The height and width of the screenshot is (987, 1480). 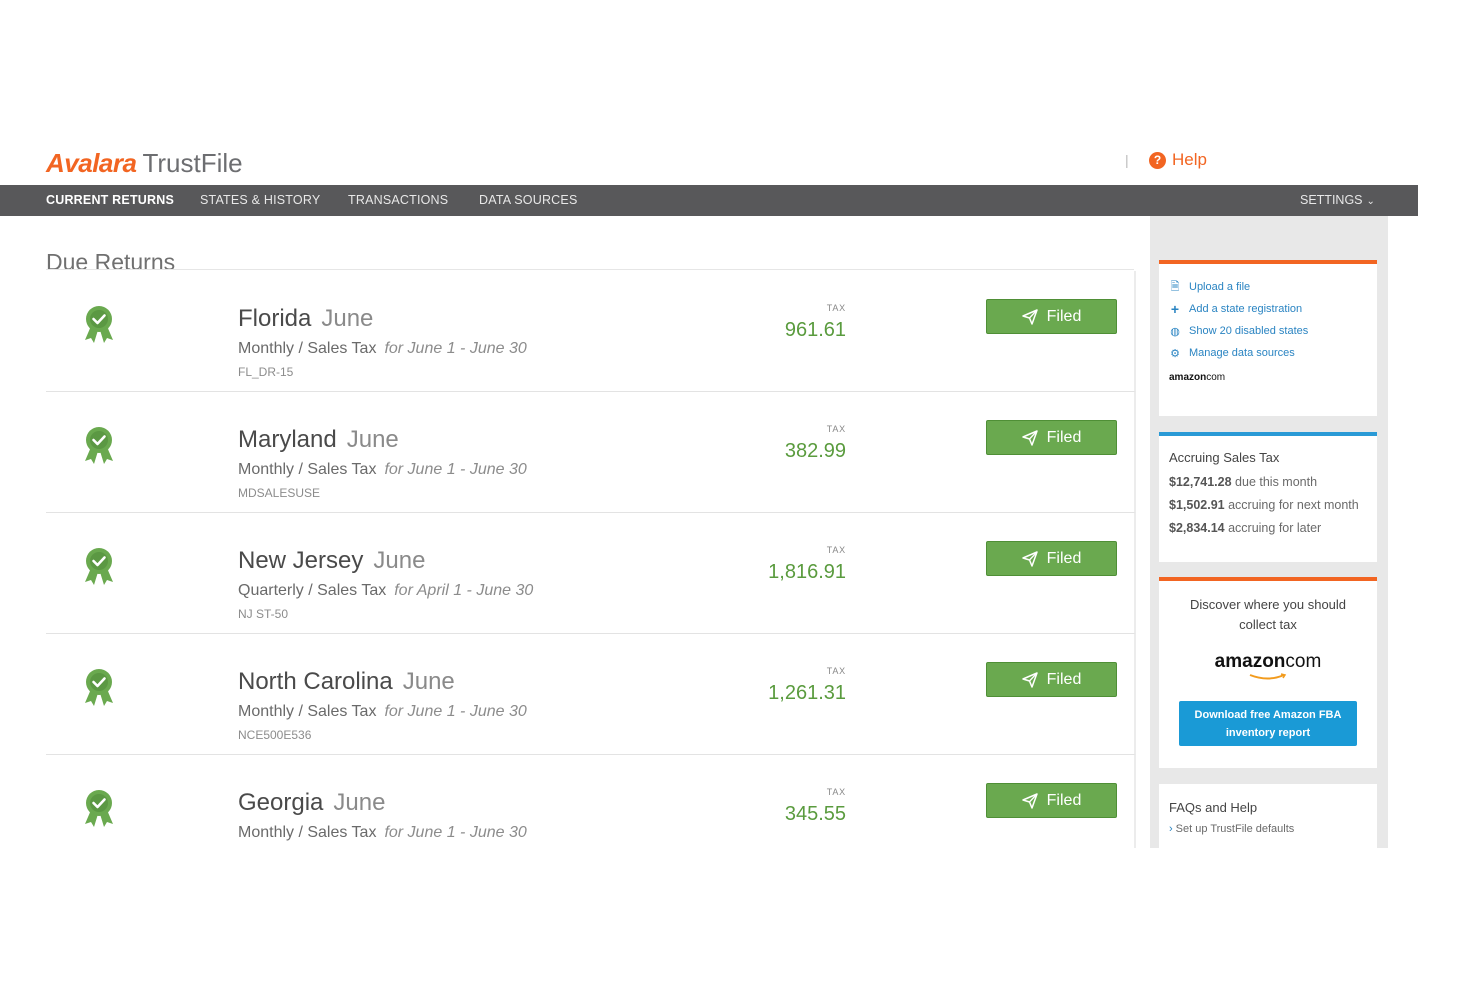 I want to click on amazon-small-suffix: com, so click(x=1216, y=377).